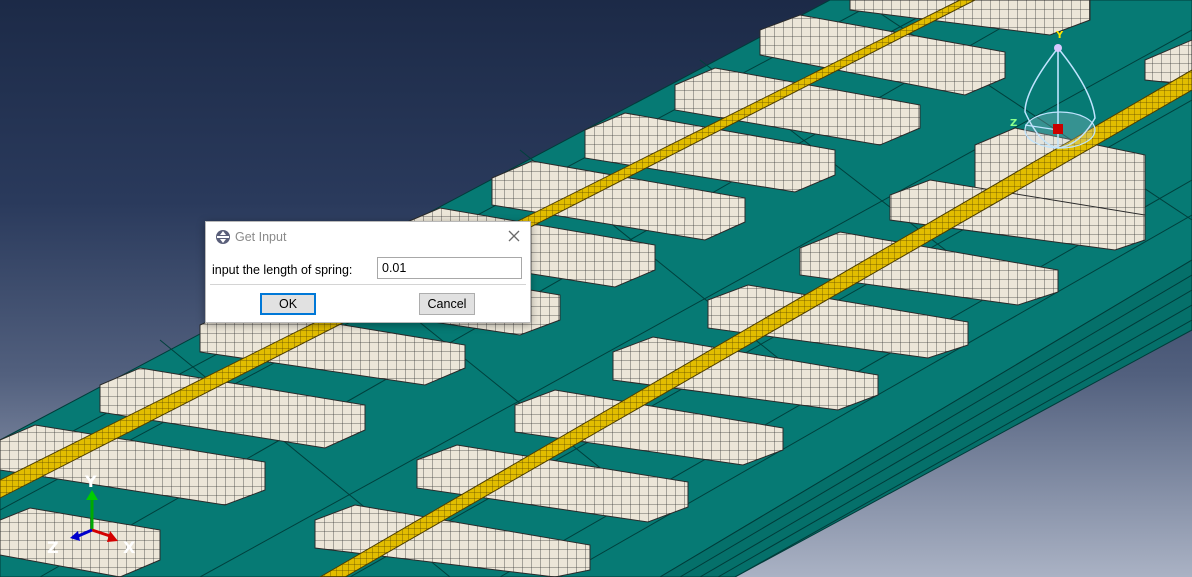 This screenshot has height=577, width=1192. Describe the element at coordinates (261, 237) in the screenshot. I see `dialog-title: Get Input` at that location.